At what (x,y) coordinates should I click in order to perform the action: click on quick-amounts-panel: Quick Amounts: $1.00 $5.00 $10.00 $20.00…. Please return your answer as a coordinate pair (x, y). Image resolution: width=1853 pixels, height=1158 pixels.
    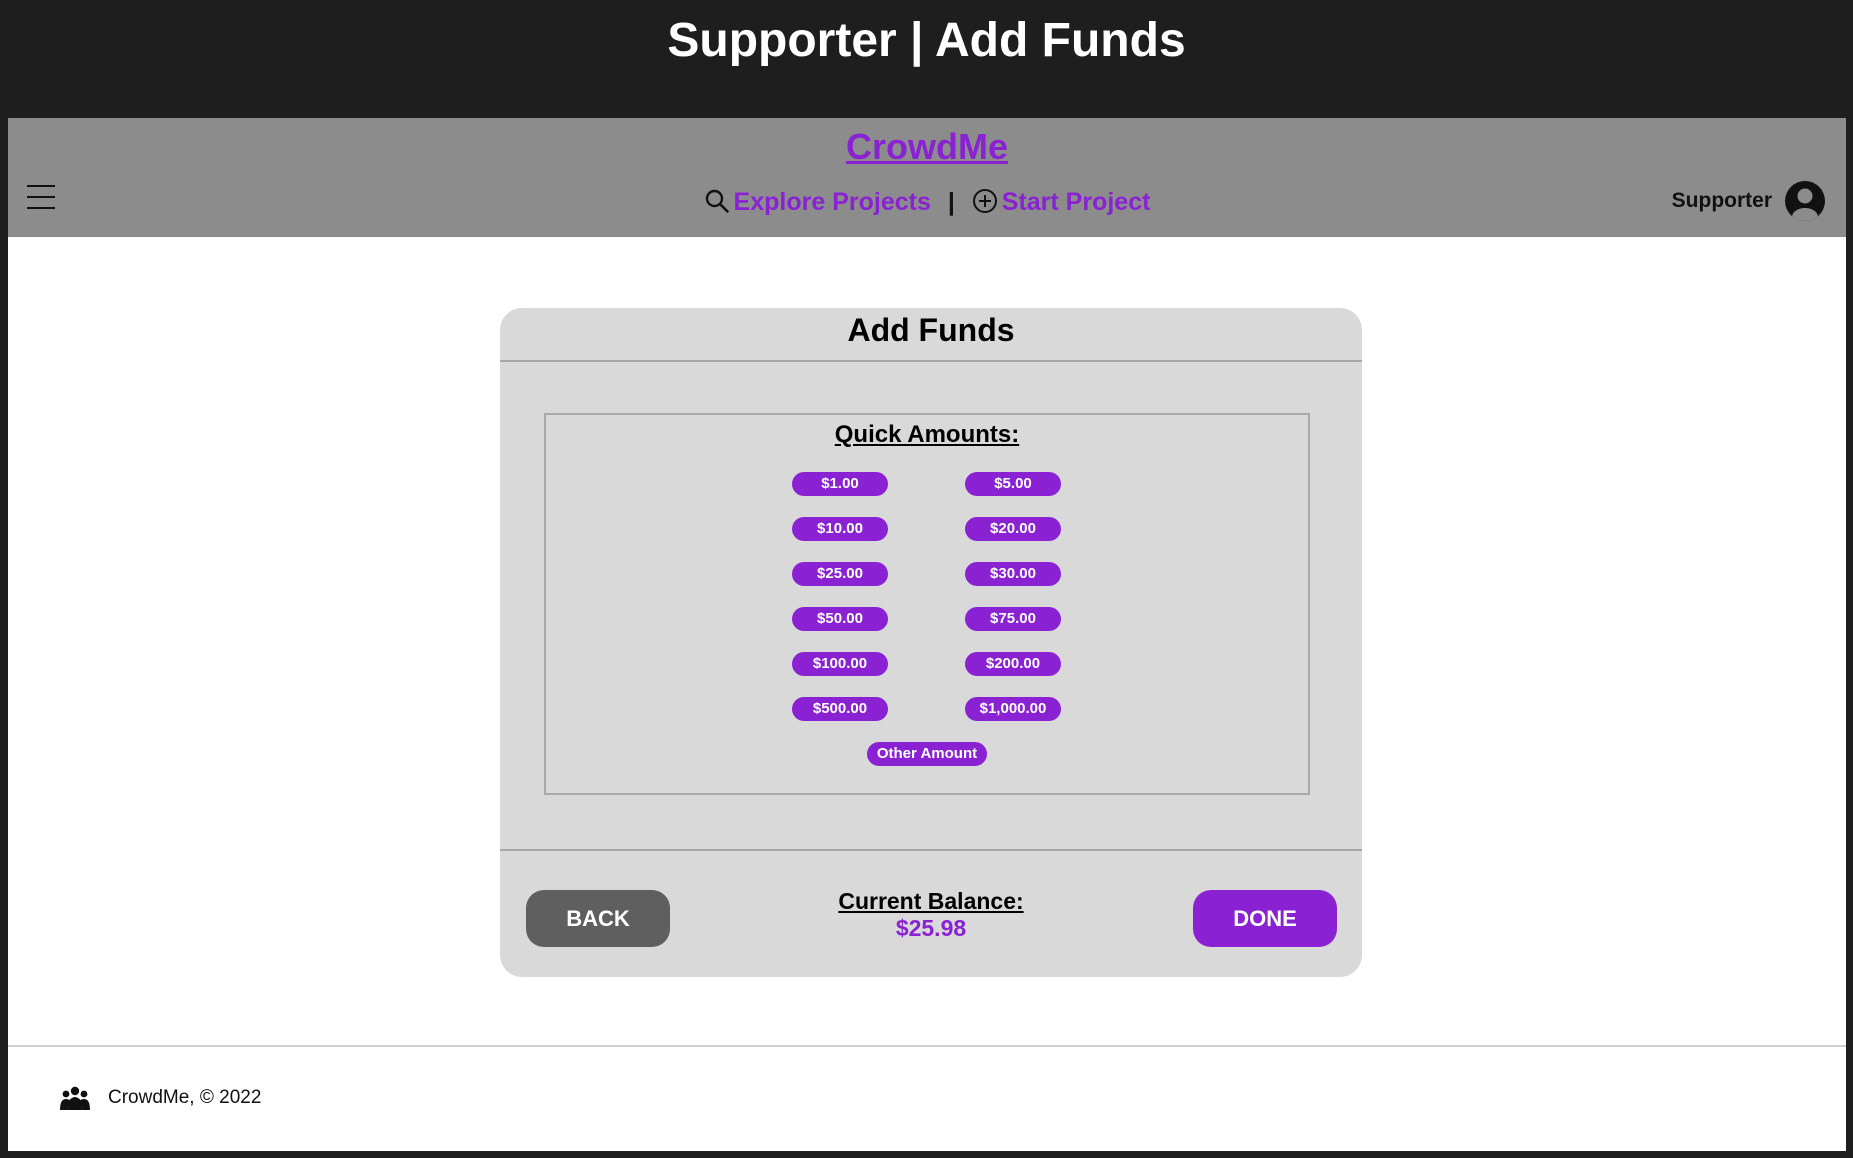
    Looking at the image, I should click on (927, 604).